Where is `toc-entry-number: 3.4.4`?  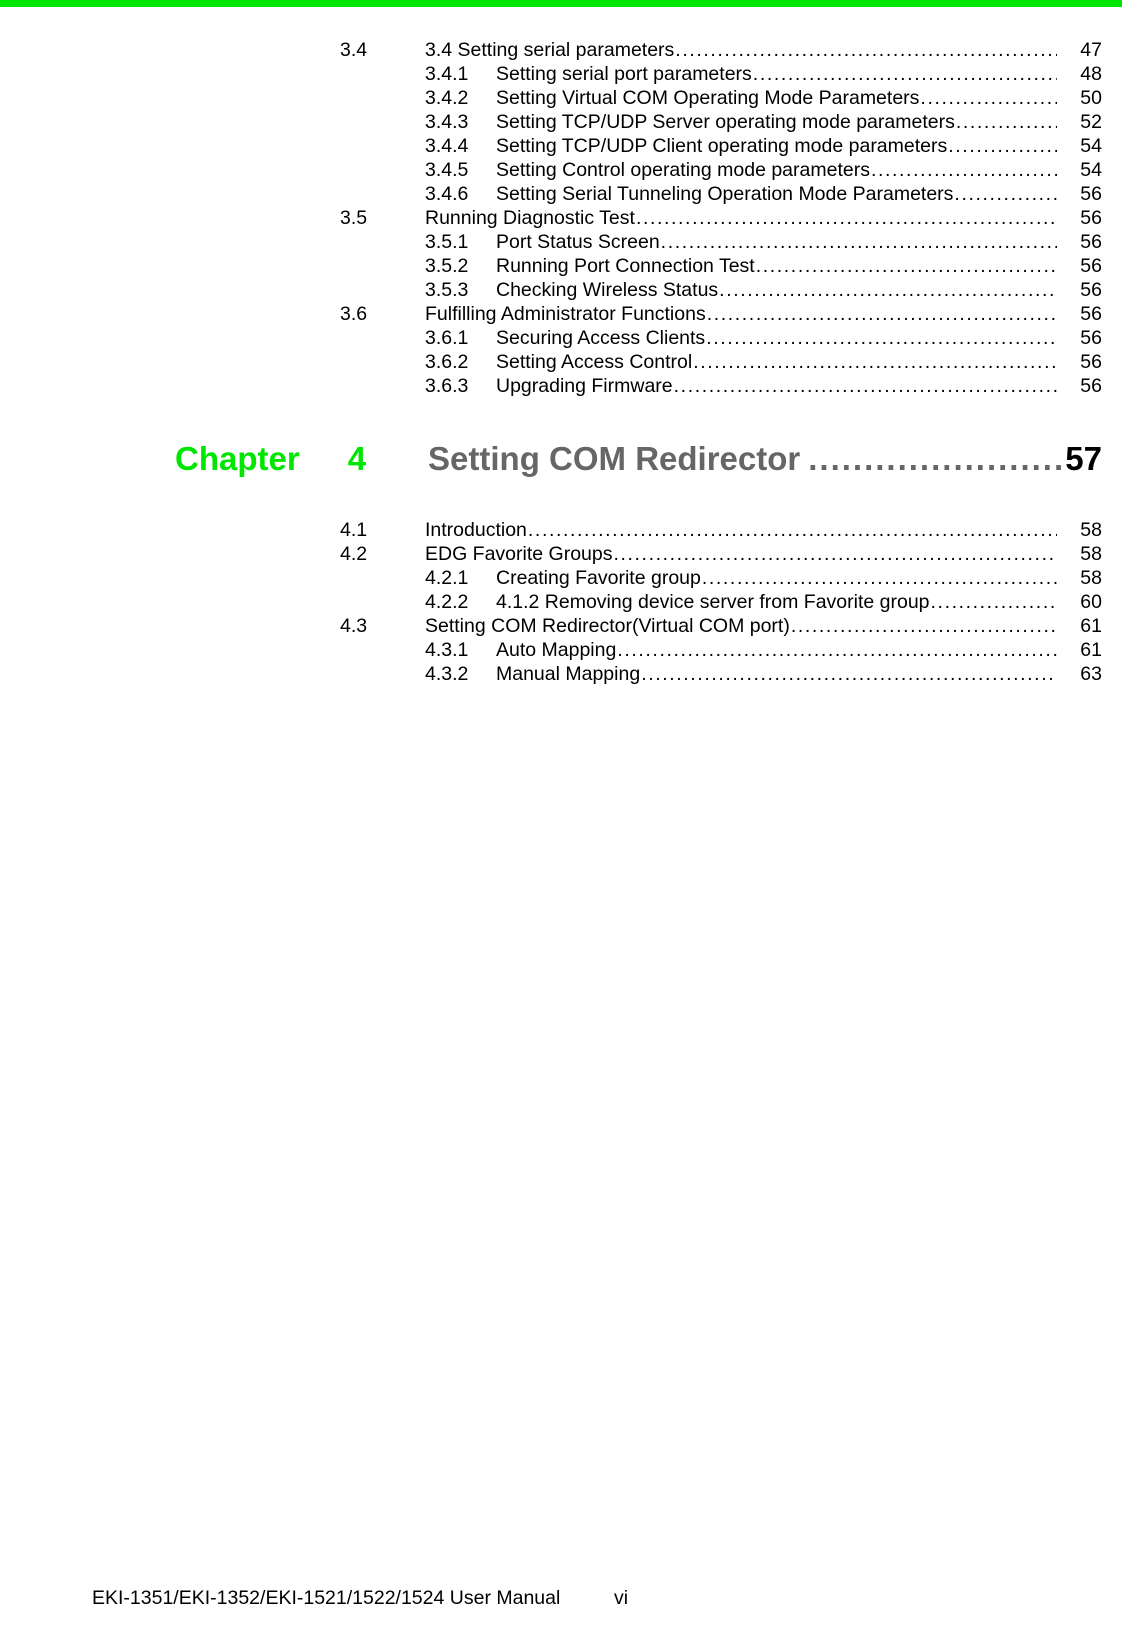
toc-entry-number: 3.4.4 is located at coordinates (447, 146).